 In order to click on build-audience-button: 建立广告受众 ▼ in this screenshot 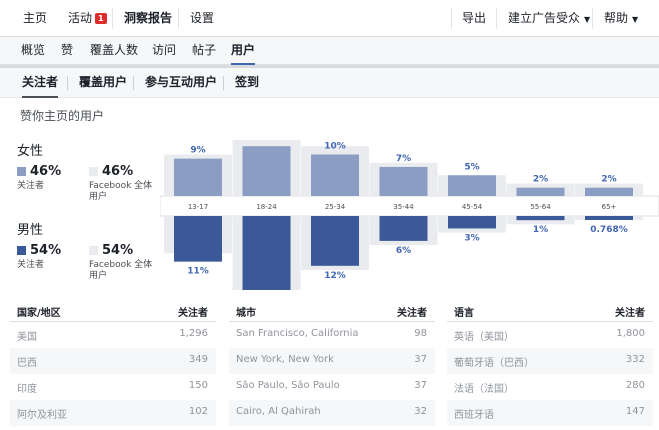, I will do `click(549, 18)`.